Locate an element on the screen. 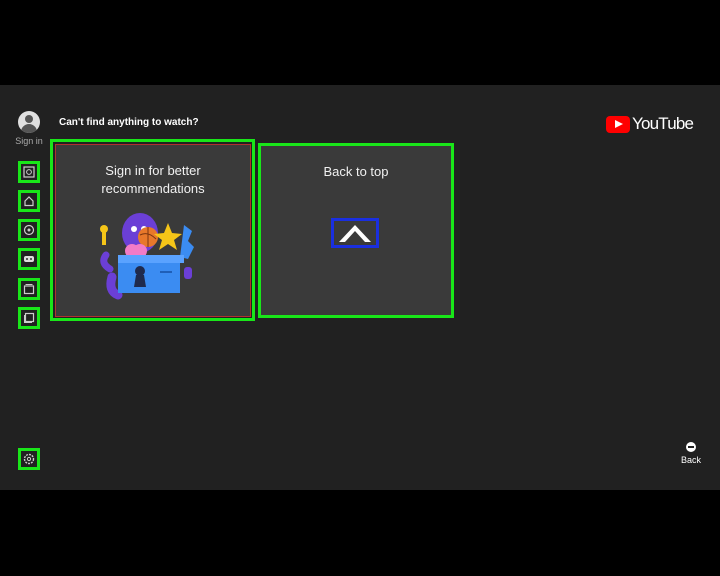  logo-text: YouTube is located at coordinates (663, 123).